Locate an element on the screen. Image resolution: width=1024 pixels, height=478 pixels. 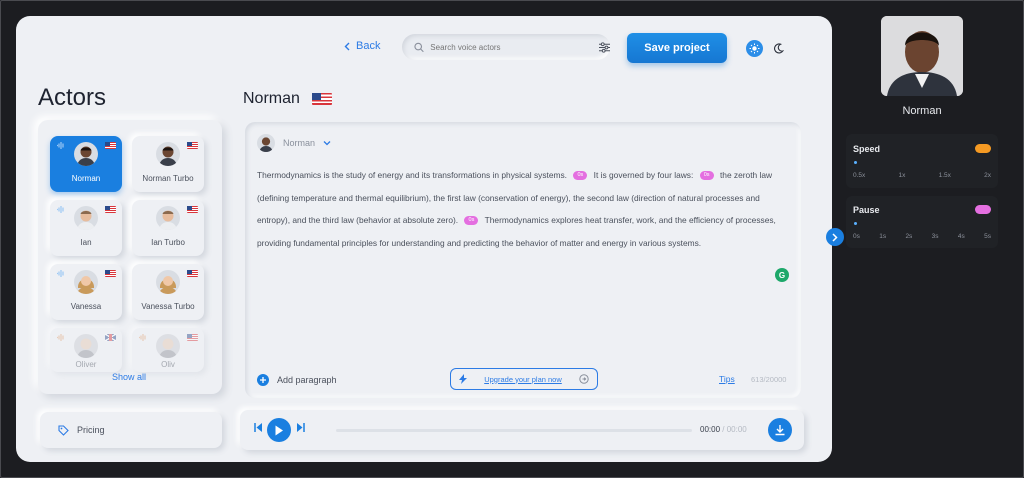
current-time: 00:00 is located at coordinates (710, 429).